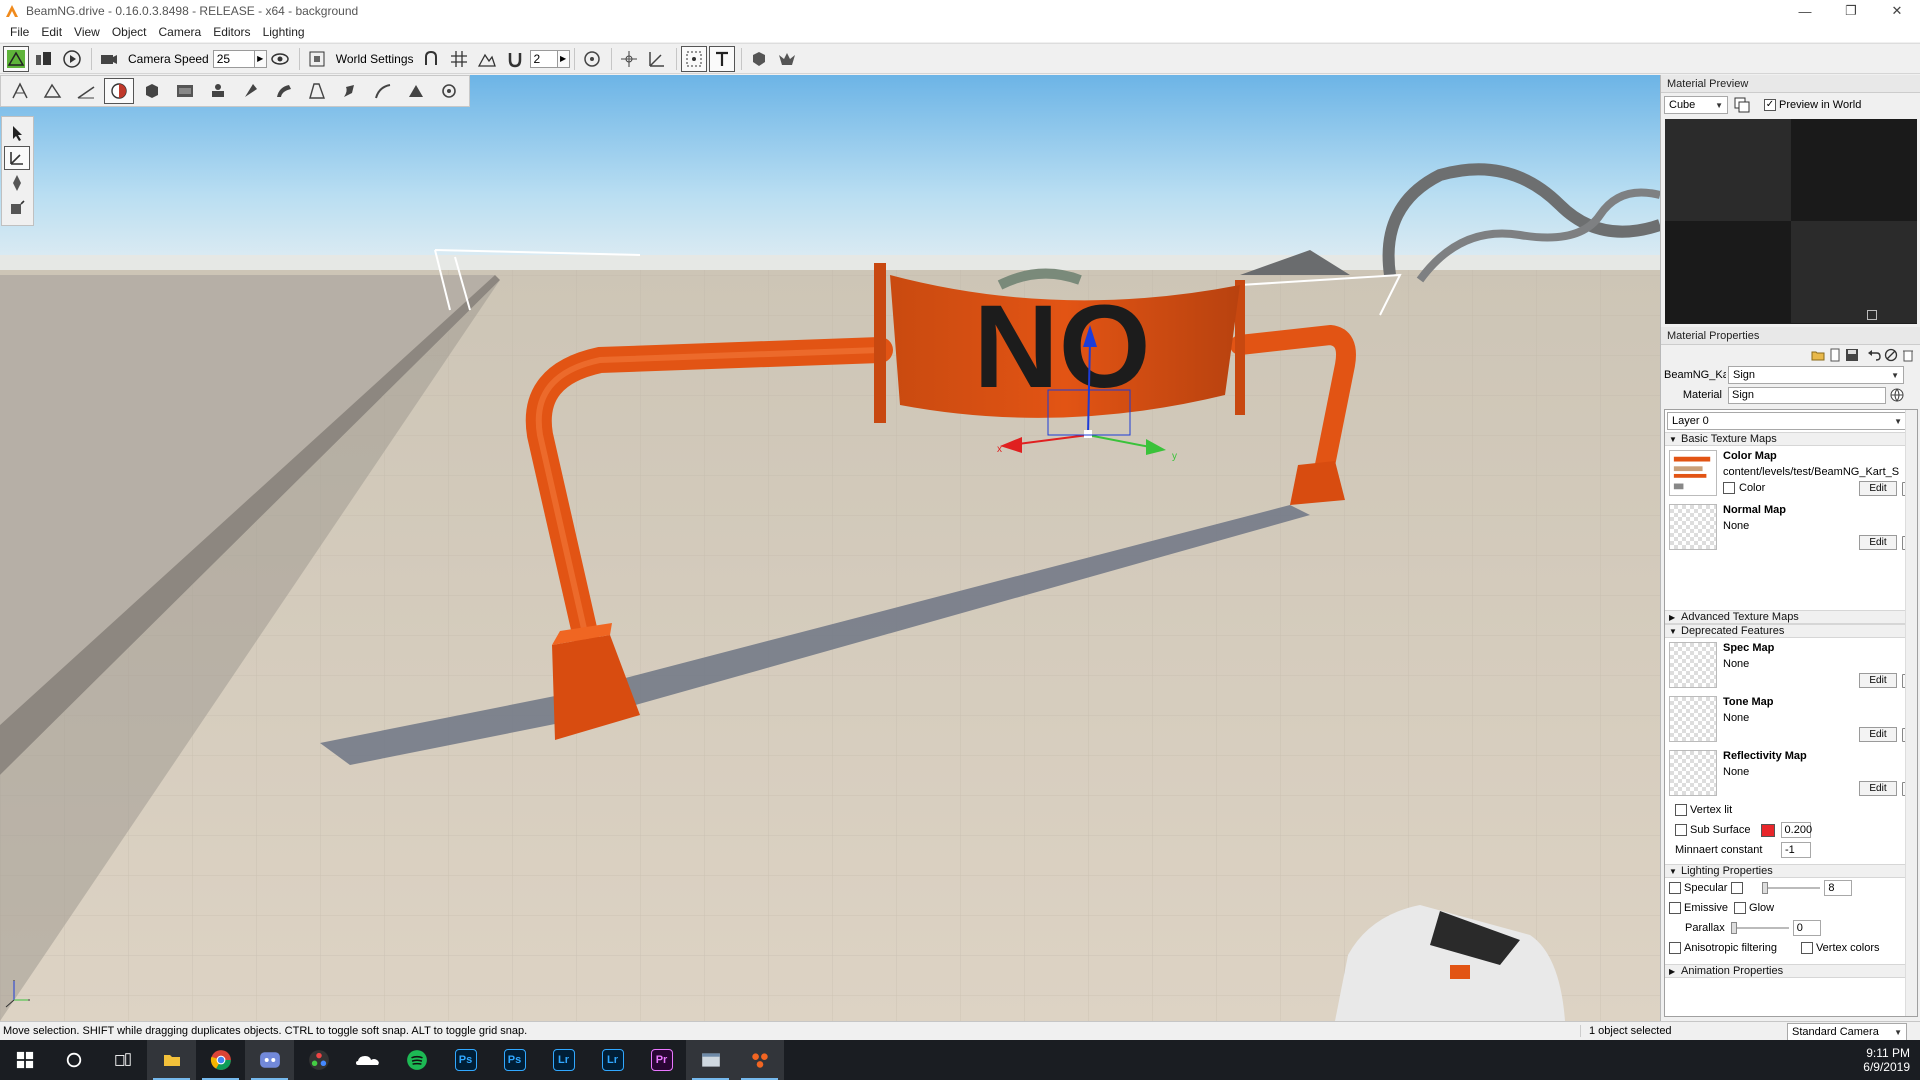  Describe the element at coordinates (231, 32) in the screenshot. I see `menu-editors: Editors` at that location.